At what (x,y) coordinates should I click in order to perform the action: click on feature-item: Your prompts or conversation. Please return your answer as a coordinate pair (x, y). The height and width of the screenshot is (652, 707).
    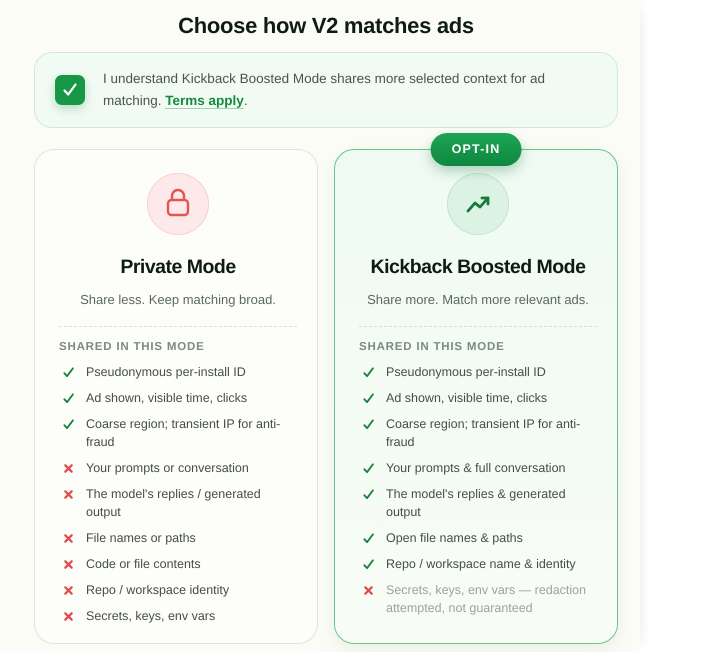
    Looking at the image, I should click on (167, 468).